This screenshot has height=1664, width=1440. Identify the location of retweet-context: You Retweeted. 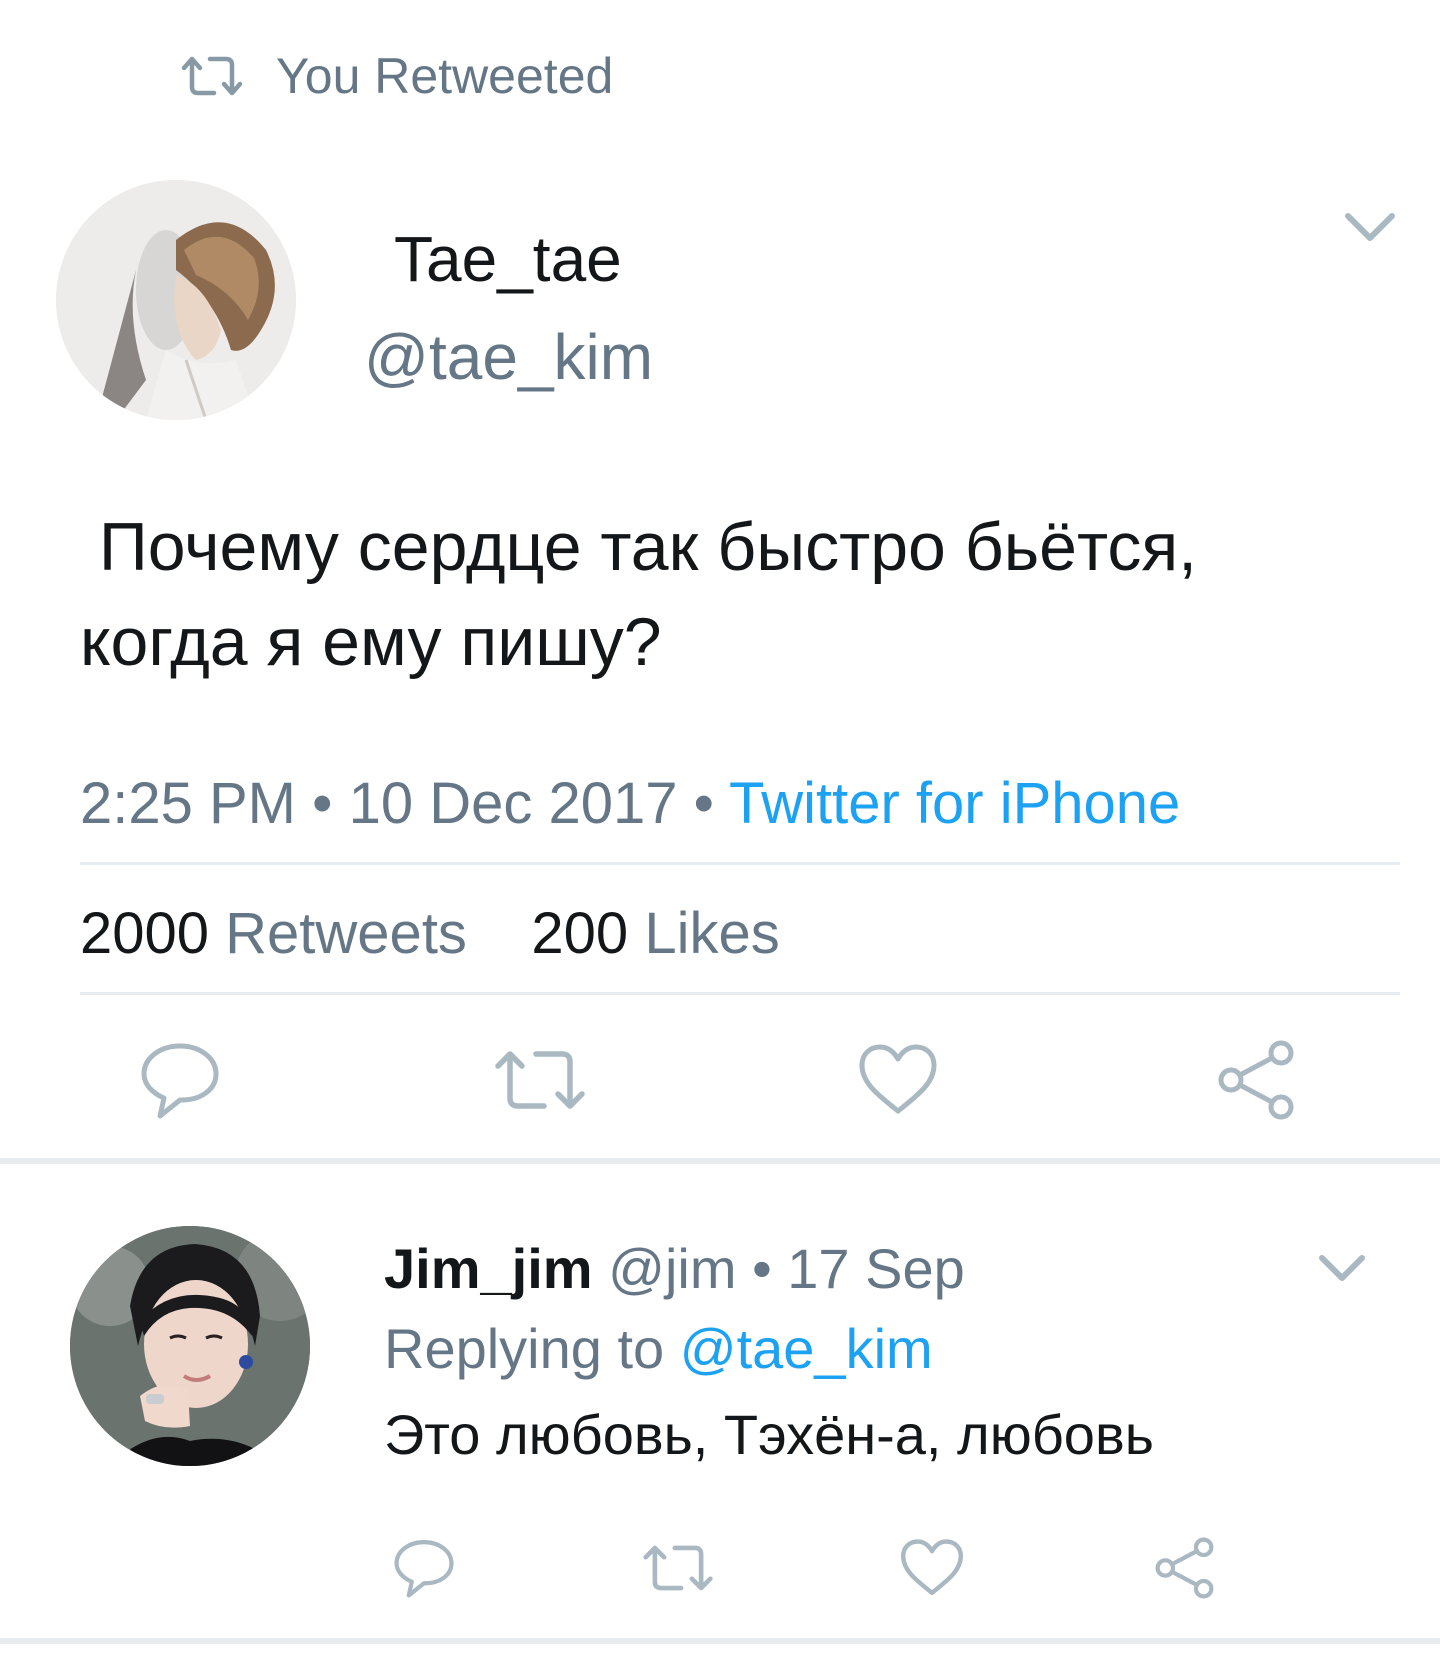
(396, 76).